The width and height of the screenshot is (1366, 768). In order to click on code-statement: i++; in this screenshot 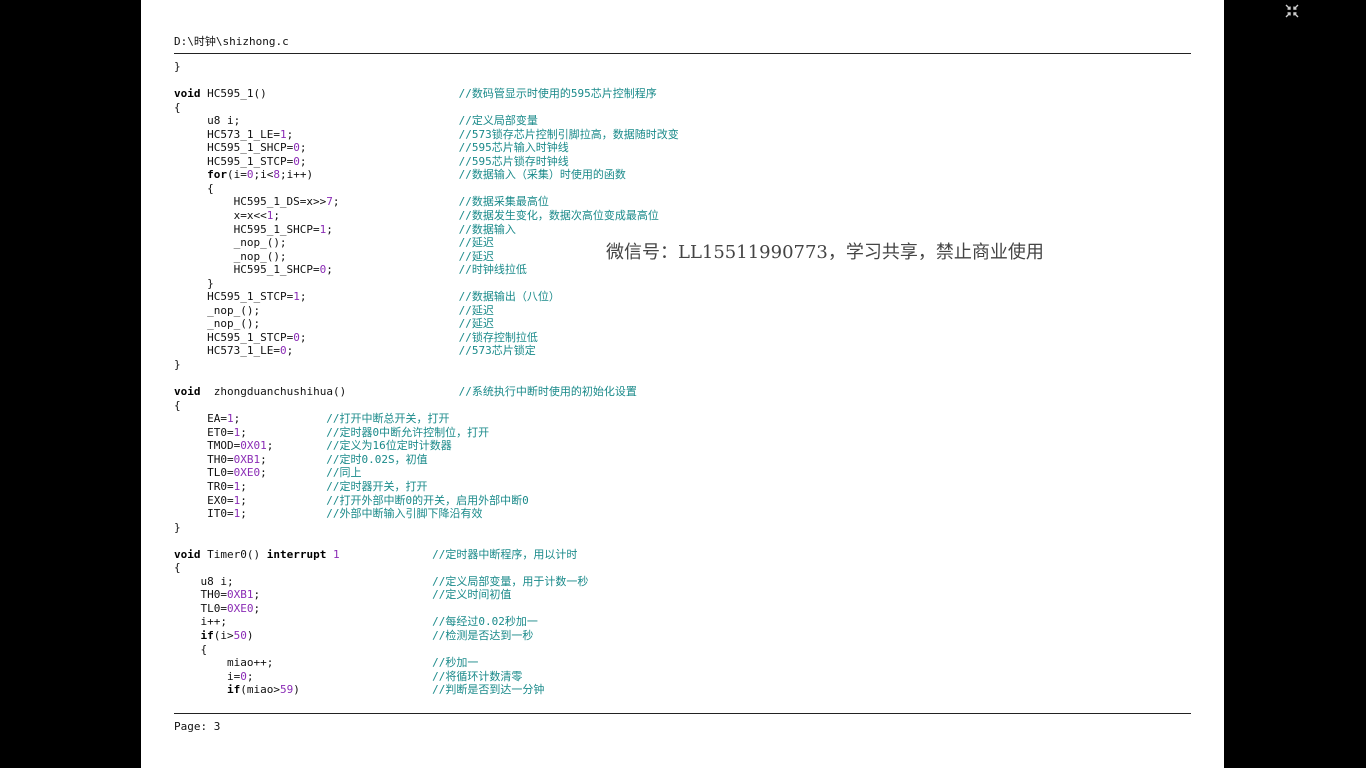, I will do `click(213, 622)`.